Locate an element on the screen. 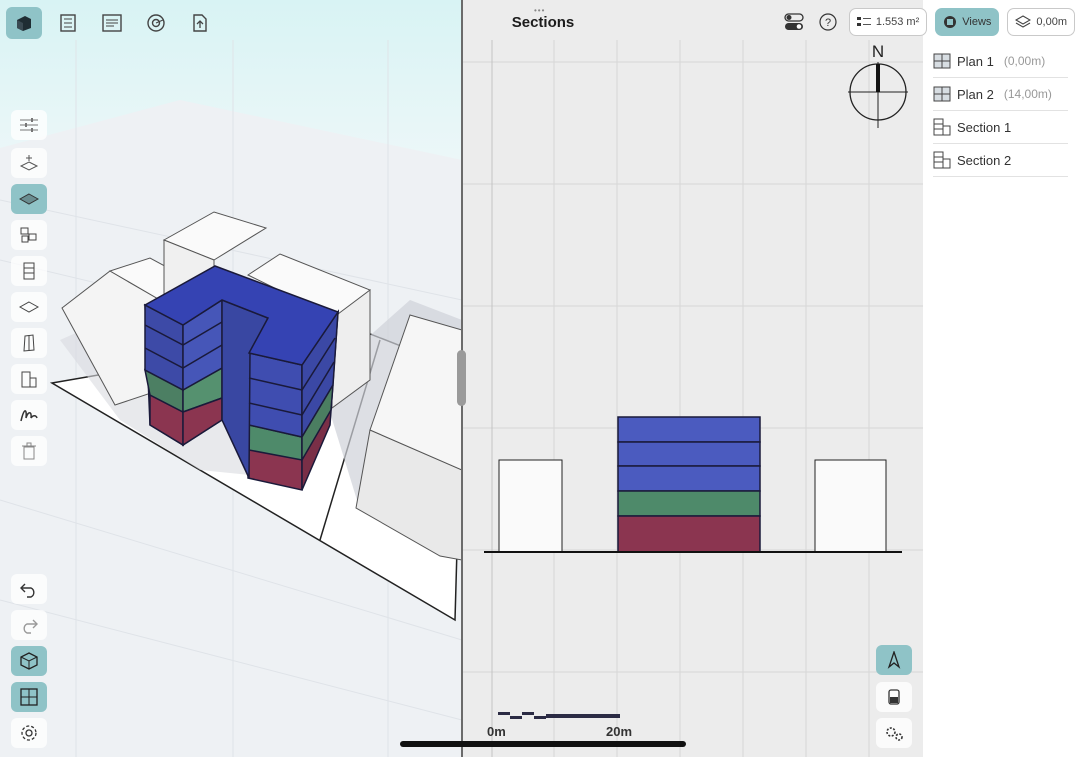  layer-add-icon is located at coordinates (29, 163).